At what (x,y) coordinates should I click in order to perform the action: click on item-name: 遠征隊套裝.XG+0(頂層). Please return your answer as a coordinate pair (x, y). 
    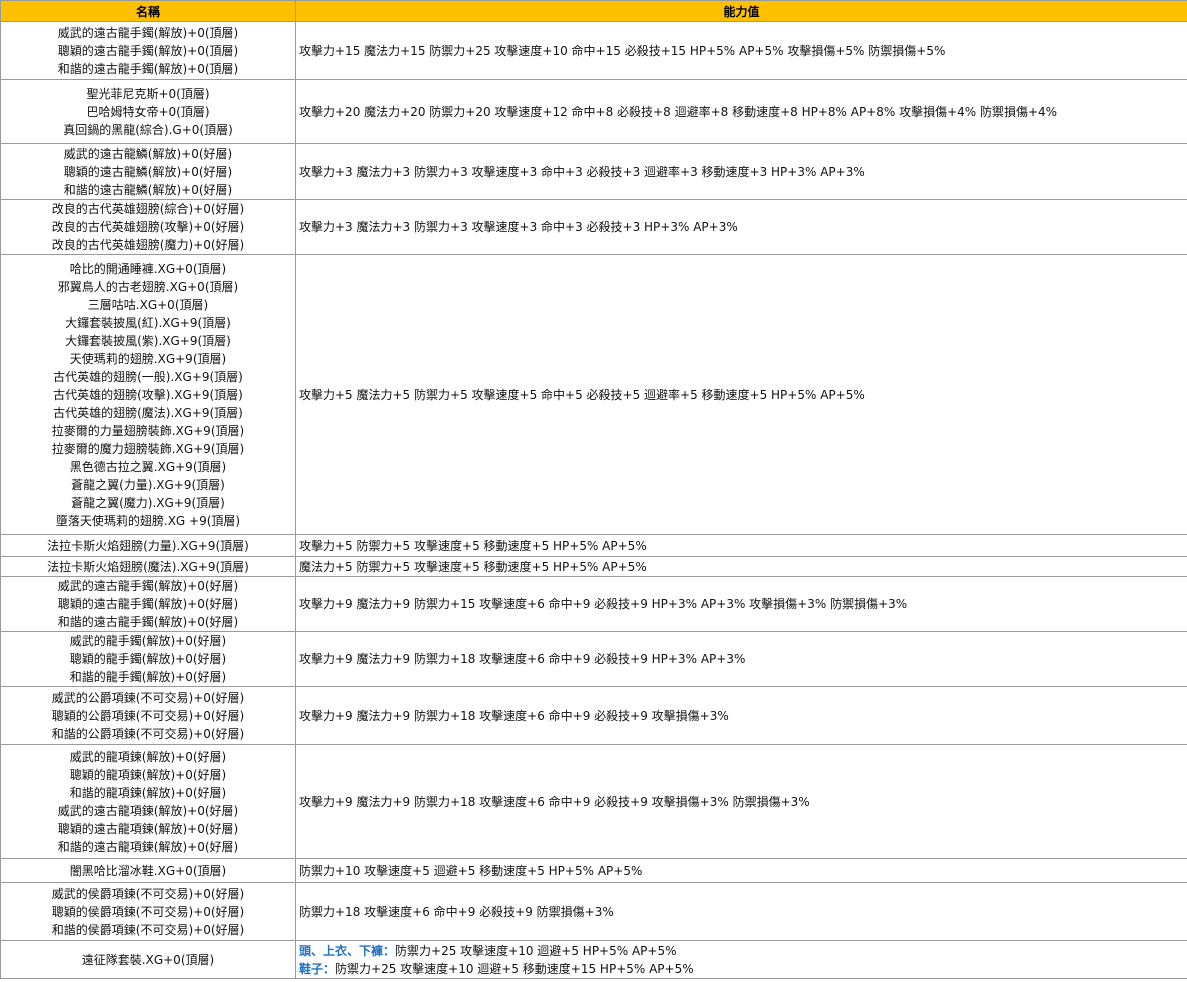
    Looking at the image, I should click on (148, 959).